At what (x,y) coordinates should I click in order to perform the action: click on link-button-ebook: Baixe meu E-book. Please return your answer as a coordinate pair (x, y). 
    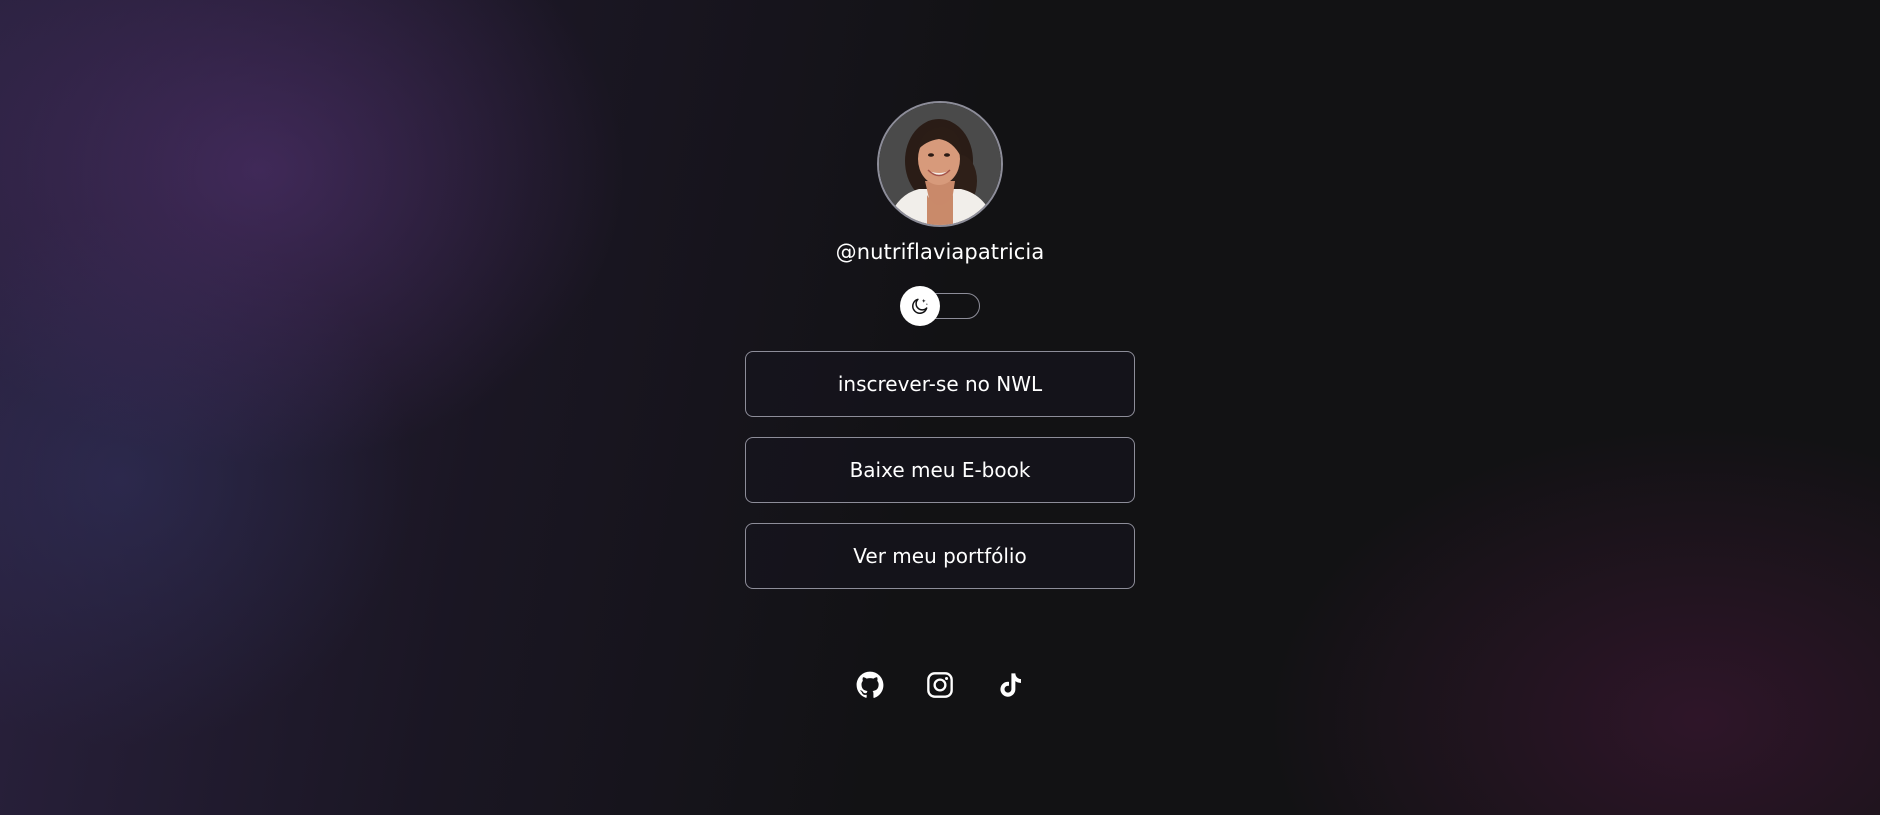
    Looking at the image, I should click on (940, 470).